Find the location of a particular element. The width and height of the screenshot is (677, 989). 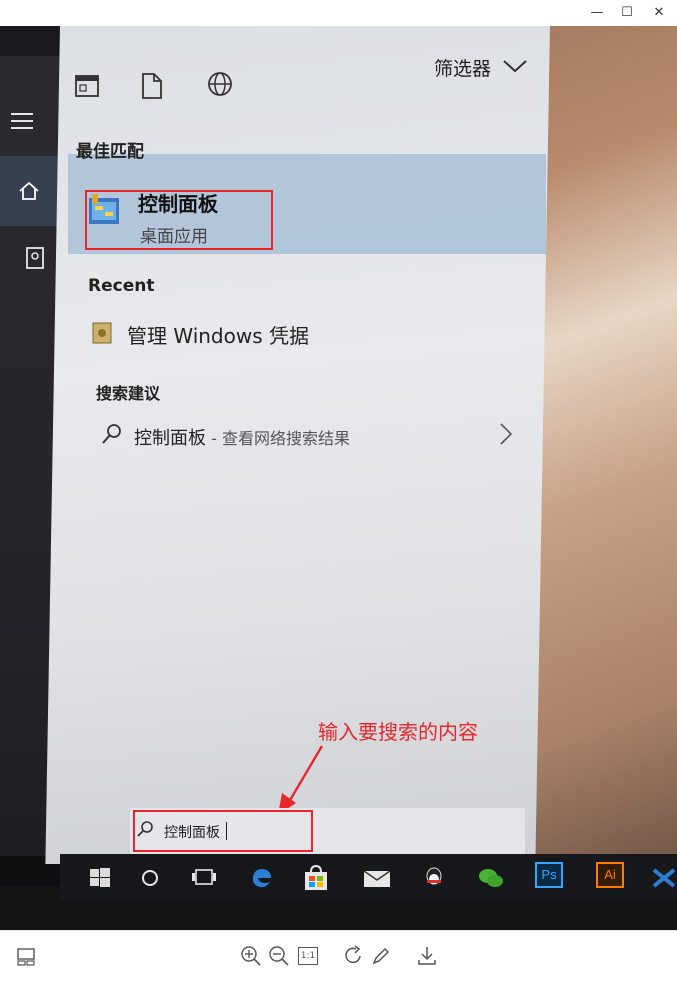

photoshop-icon: Ps is located at coordinates (549, 875).